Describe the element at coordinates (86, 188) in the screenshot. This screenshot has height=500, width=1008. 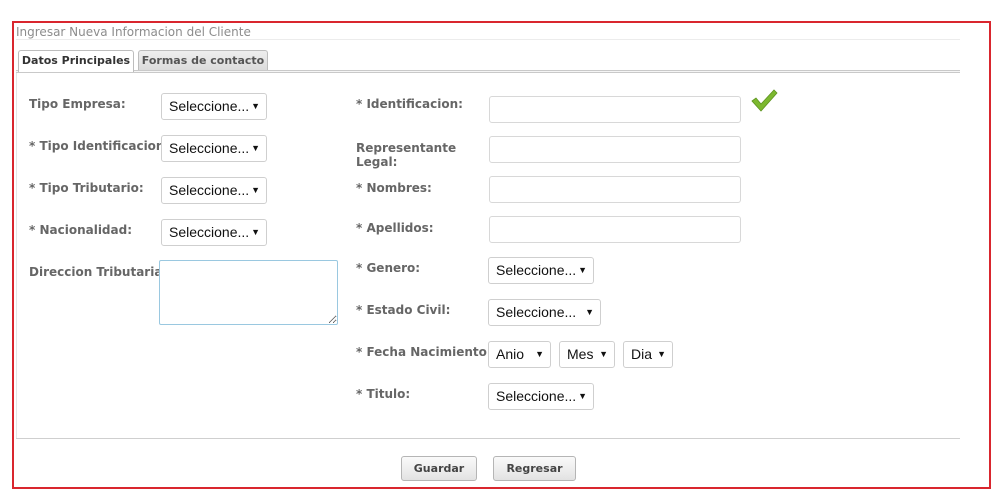
I see `tipo-tributario-label: * Tipo Tributario:` at that location.